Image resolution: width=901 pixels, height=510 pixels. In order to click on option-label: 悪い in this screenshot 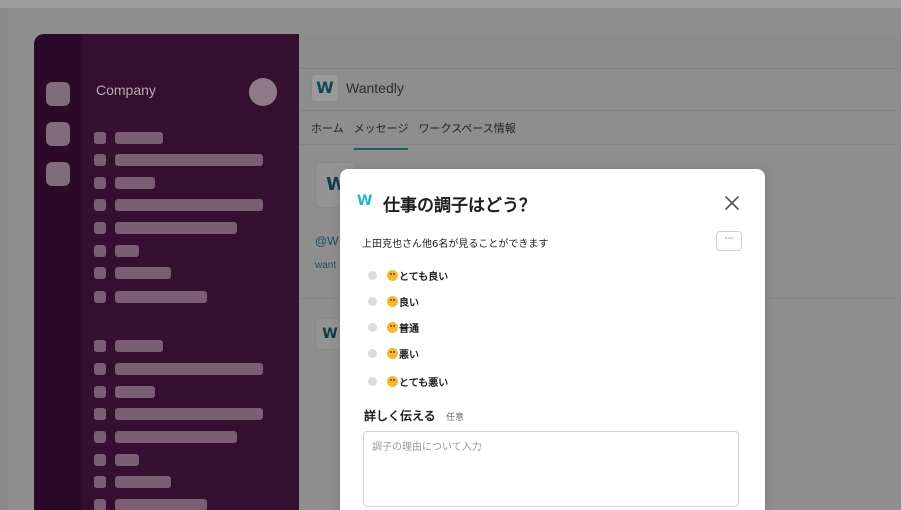, I will do `click(409, 355)`.